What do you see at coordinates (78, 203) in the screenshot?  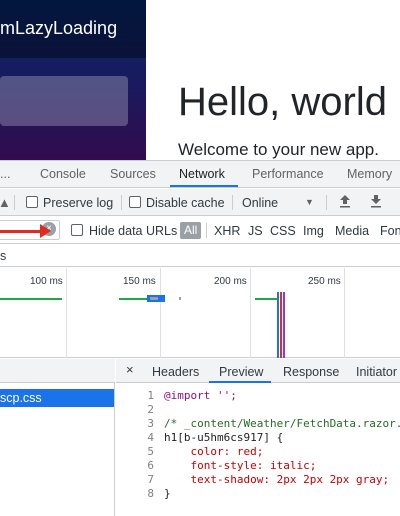 I see `preserve-log-label: Preserve log` at bounding box center [78, 203].